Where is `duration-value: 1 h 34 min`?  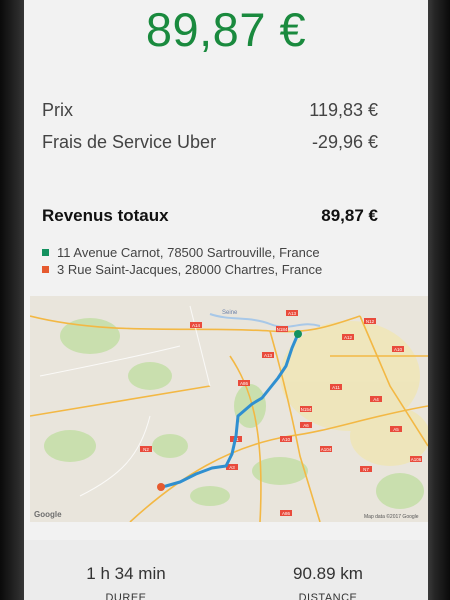
duration-value: 1 h 34 min is located at coordinates (126, 573).